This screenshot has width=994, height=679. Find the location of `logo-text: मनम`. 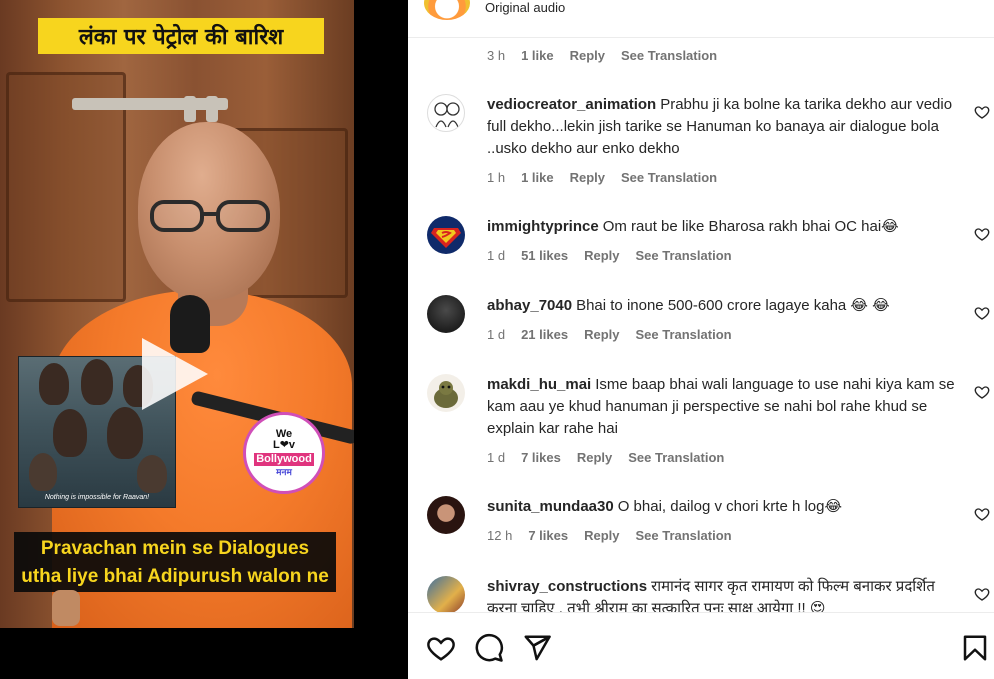

logo-text: मनम is located at coordinates (284, 472).